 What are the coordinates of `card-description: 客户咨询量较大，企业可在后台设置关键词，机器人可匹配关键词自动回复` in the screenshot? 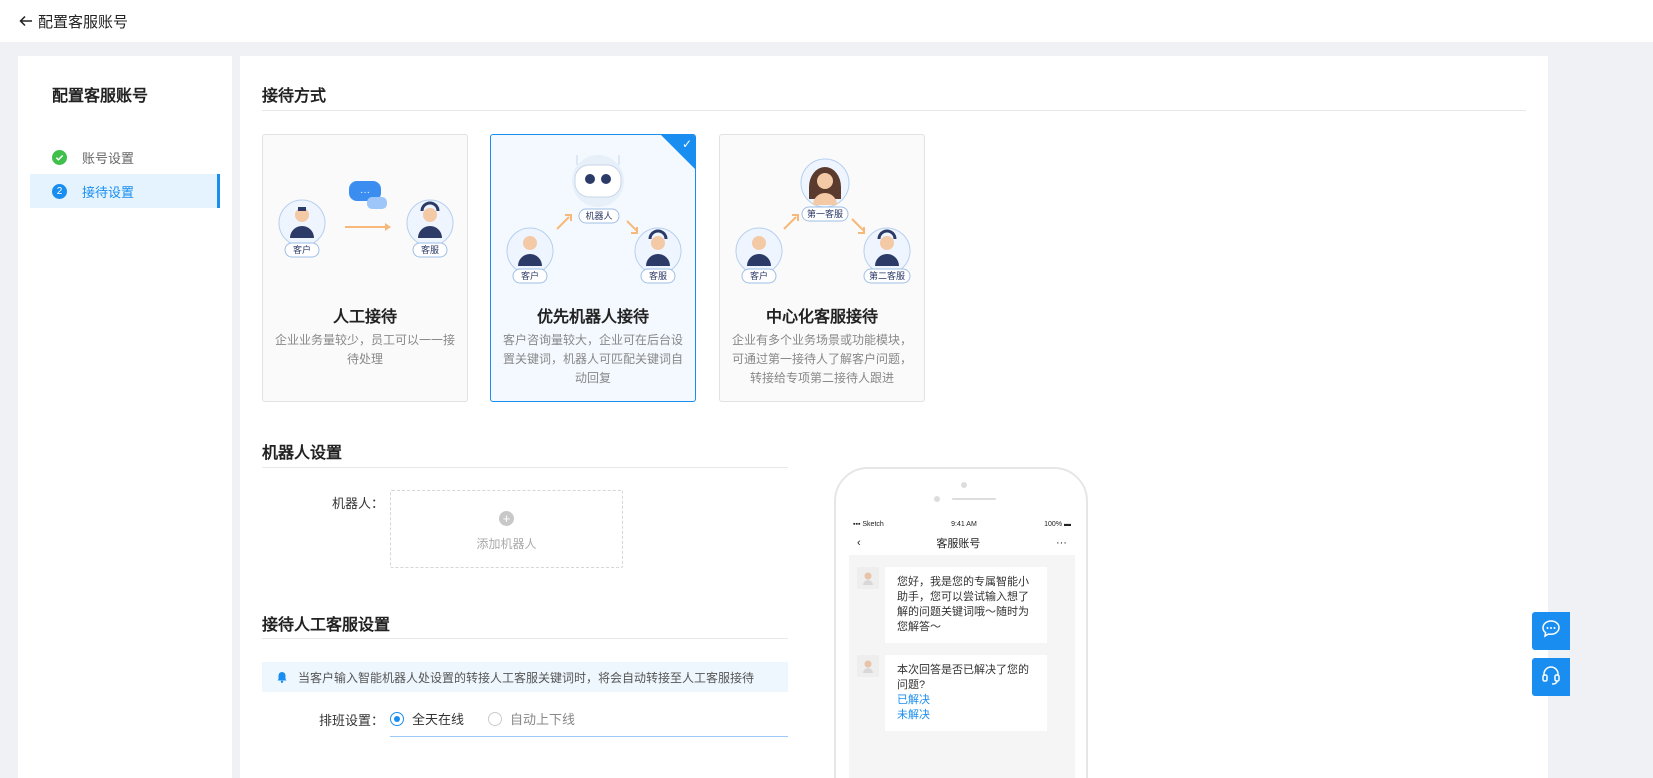 It's located at (592, 359).